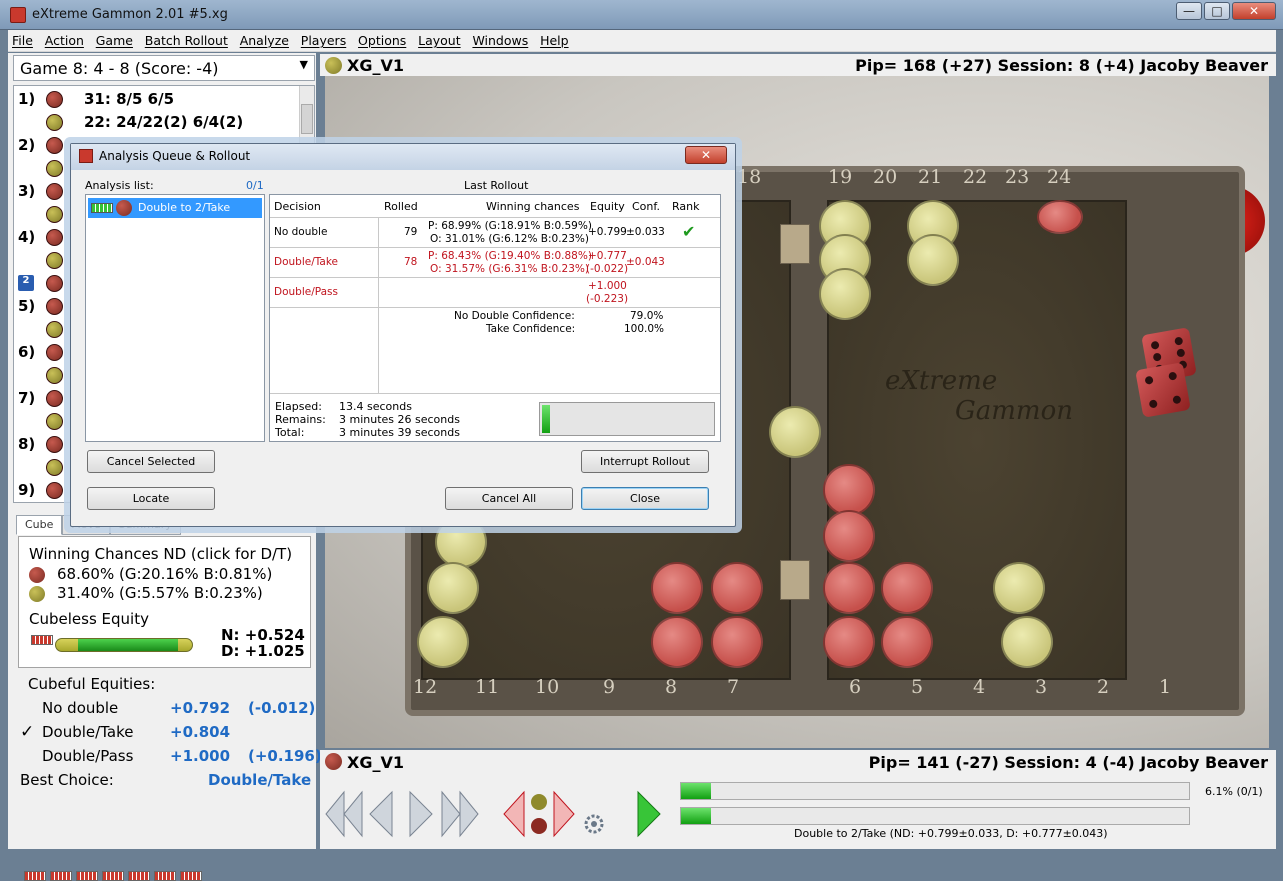  Describe the element at coordinates (165, 574) in the screenshot. I see `red-chances: 68.60% (G:20.16% B:0.81%)` at that location.